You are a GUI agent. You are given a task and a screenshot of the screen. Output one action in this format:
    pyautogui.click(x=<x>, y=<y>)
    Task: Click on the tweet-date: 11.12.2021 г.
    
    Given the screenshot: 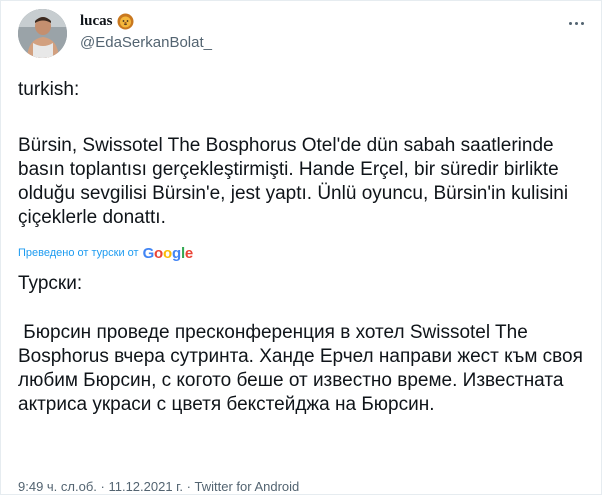 What is the action you would take?
    pyautogui.click(x=145, y=486)
    